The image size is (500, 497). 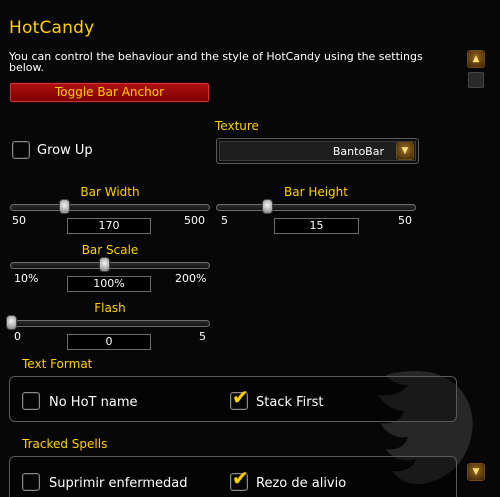 I want to click on bar-height-label: Bar Height, so click(x=315, y=192).